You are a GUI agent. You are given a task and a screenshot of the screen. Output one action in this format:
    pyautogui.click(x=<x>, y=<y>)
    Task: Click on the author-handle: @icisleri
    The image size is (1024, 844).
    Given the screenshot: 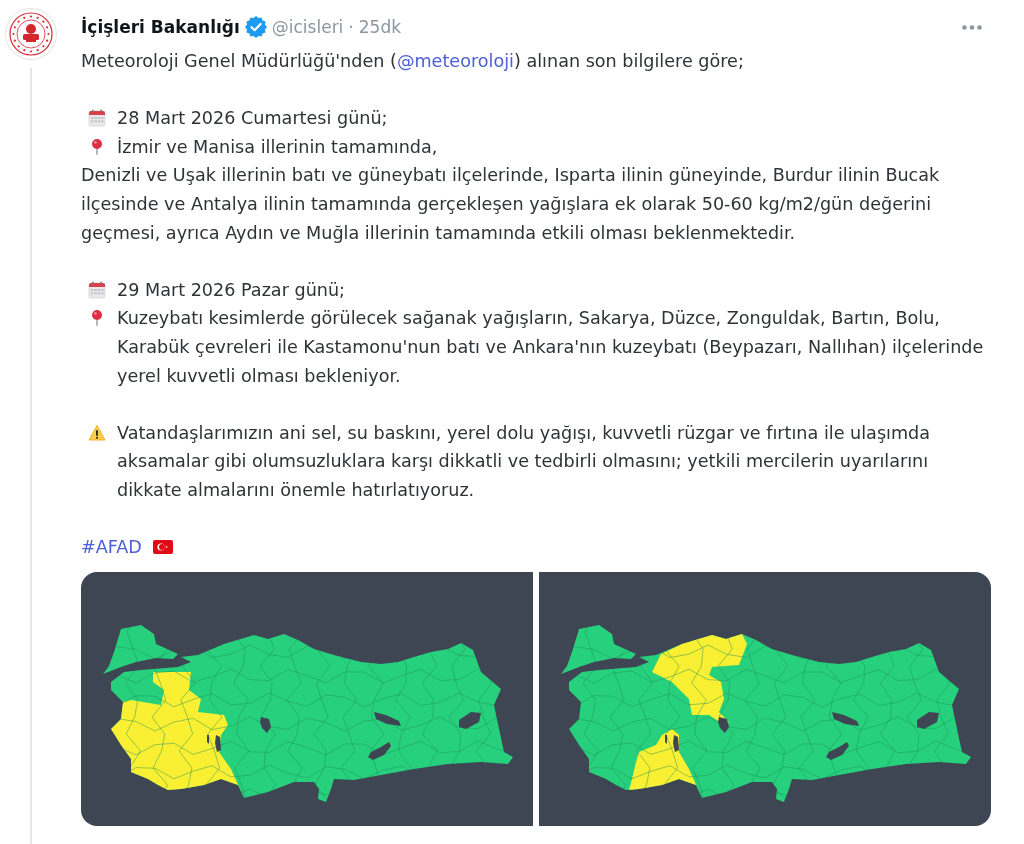 What is the action you would take?
    pyautogui.click(x=307, y=27)
    